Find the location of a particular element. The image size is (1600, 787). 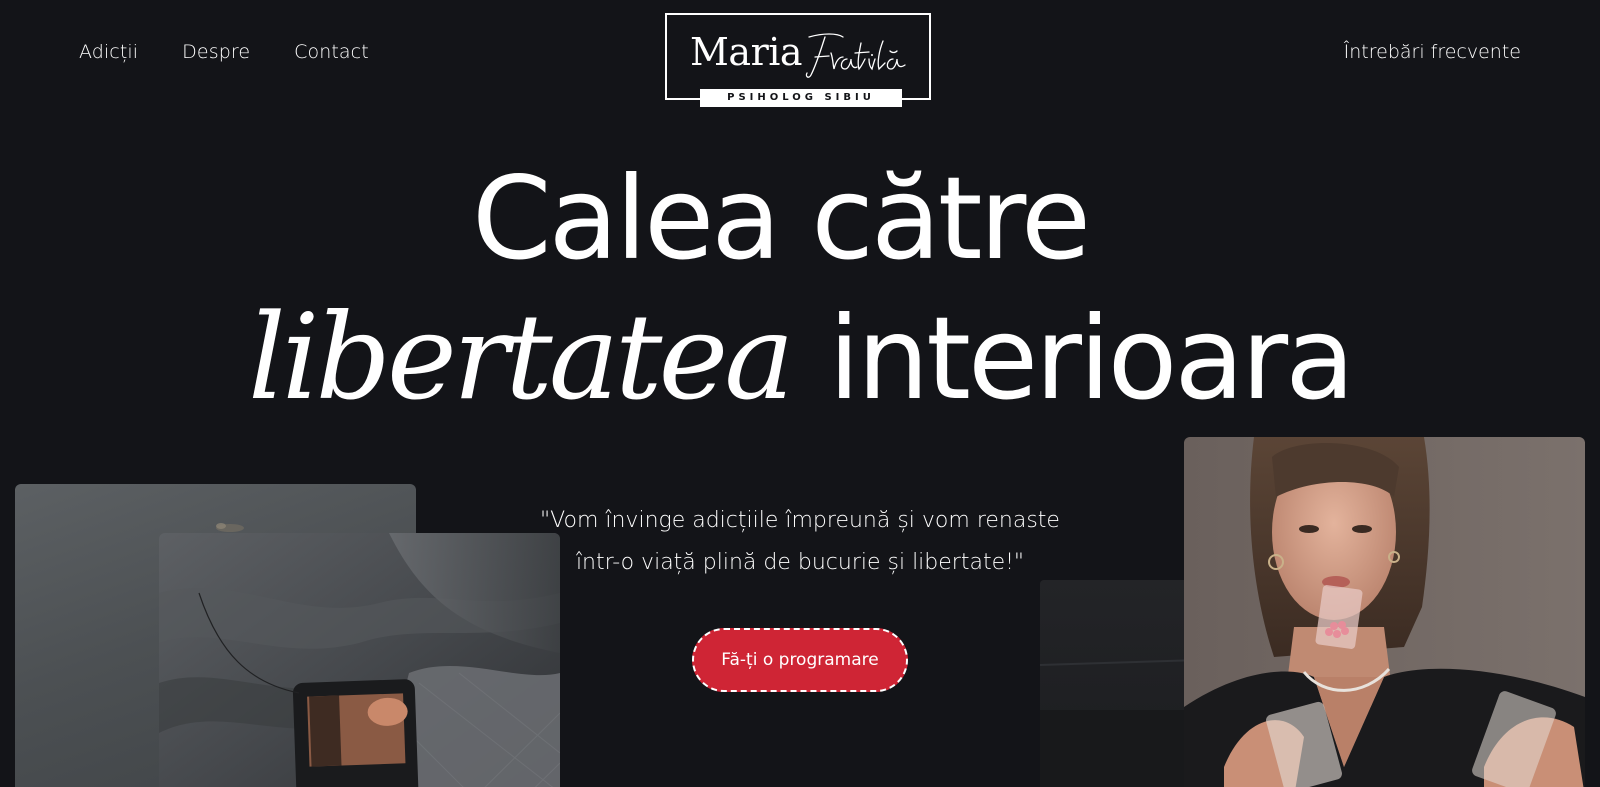

bed-photo-graphic is located at coordinates (359, 660).